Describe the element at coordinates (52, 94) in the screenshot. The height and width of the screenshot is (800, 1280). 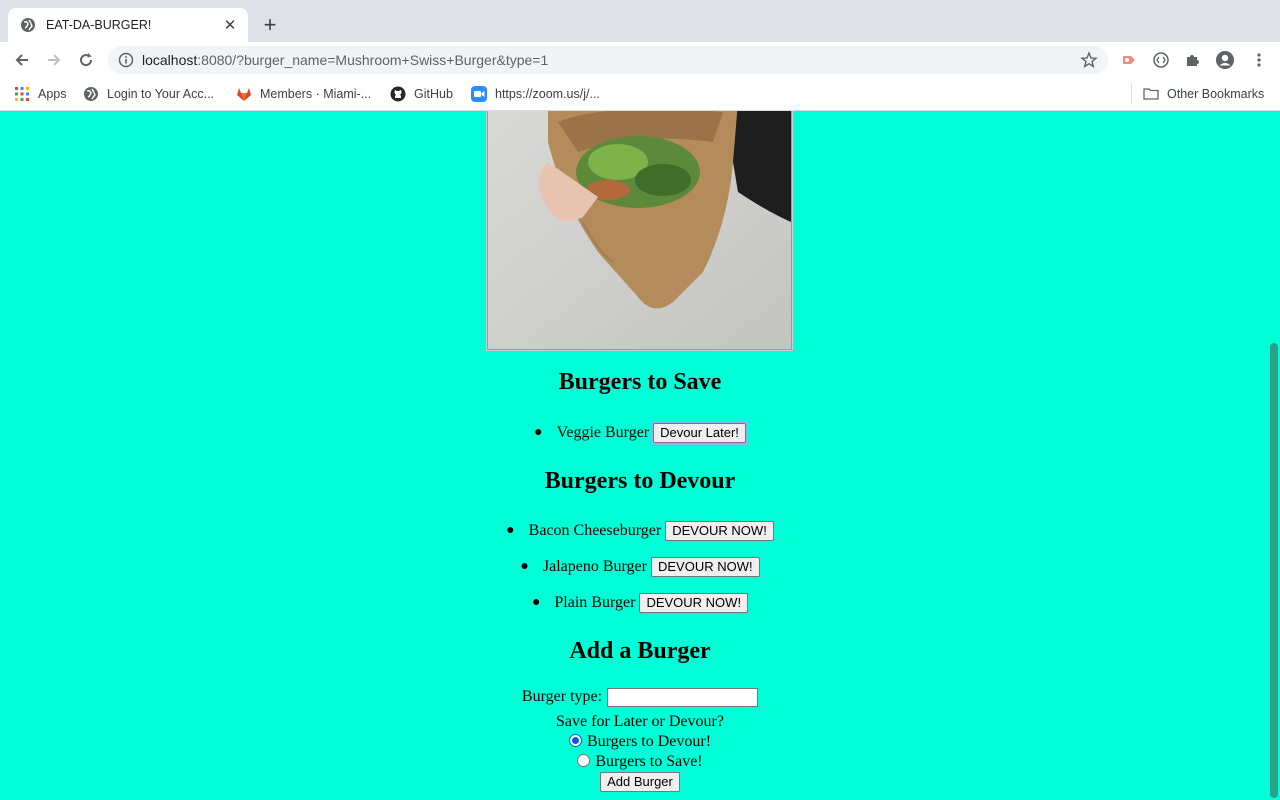
I see `bookmark-label: Apps` at that location.